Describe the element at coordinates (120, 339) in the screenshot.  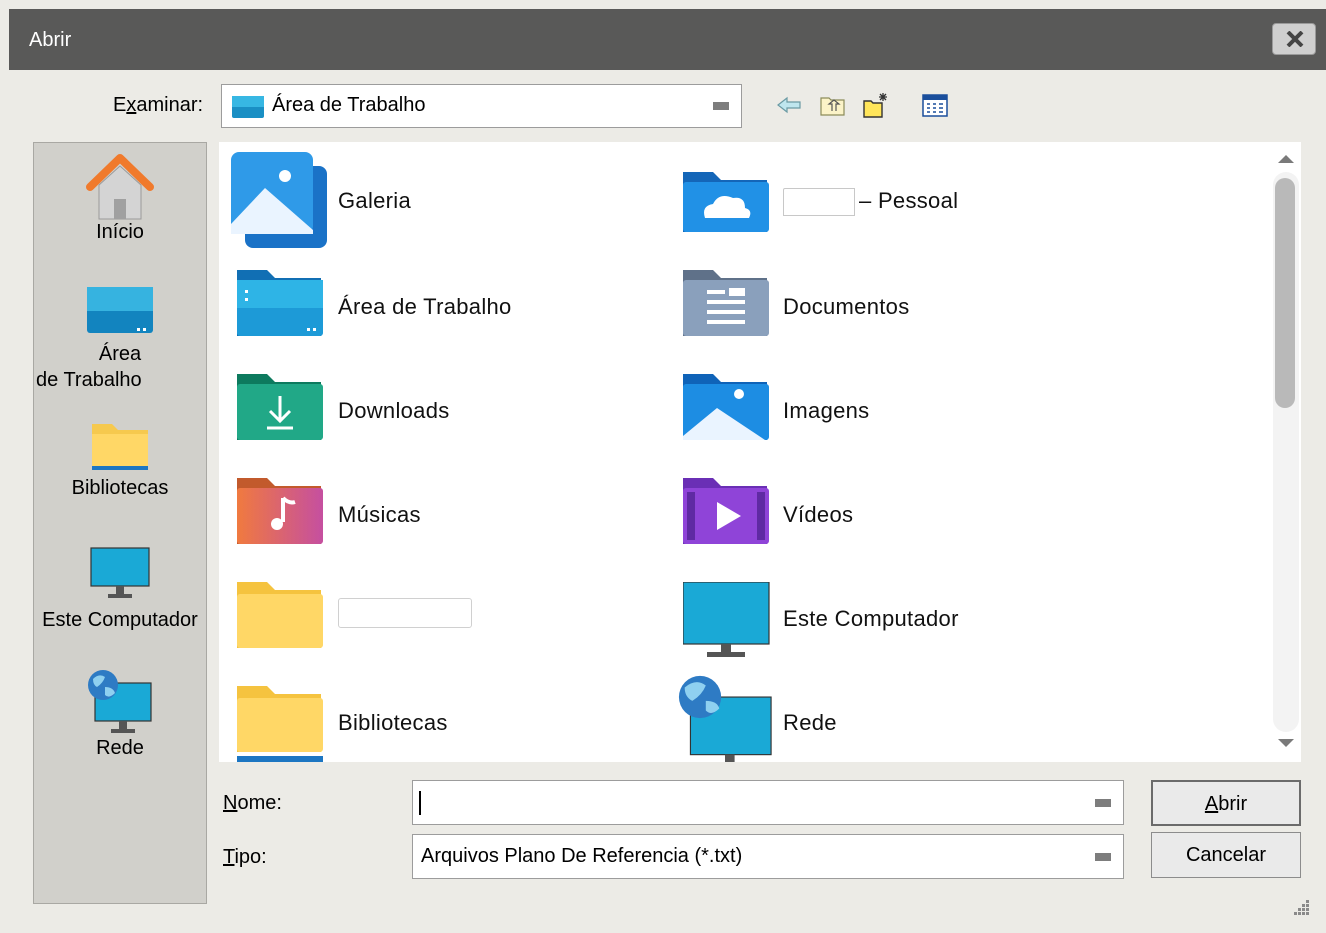
I see `place-desktop: Área de Trabalho` at that location.